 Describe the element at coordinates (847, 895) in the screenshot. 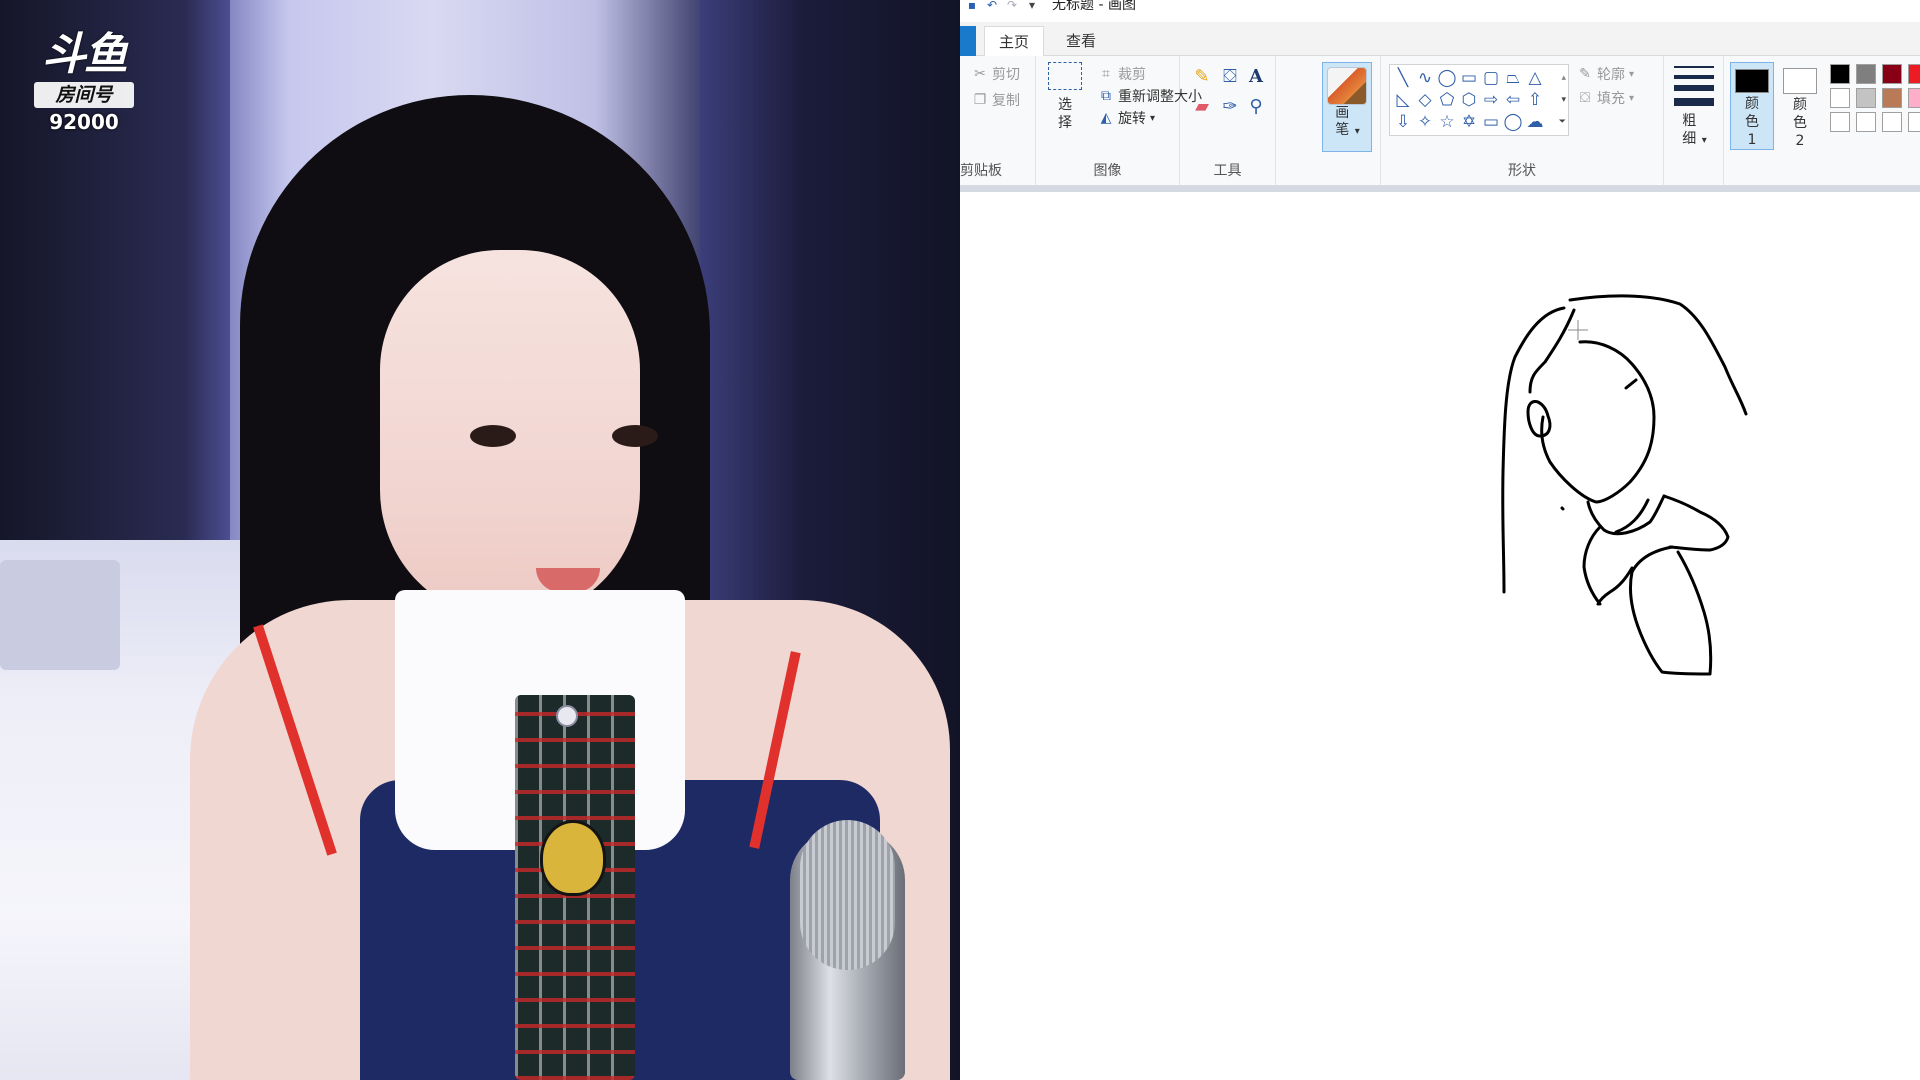

I see `microphone-icon` at that location.